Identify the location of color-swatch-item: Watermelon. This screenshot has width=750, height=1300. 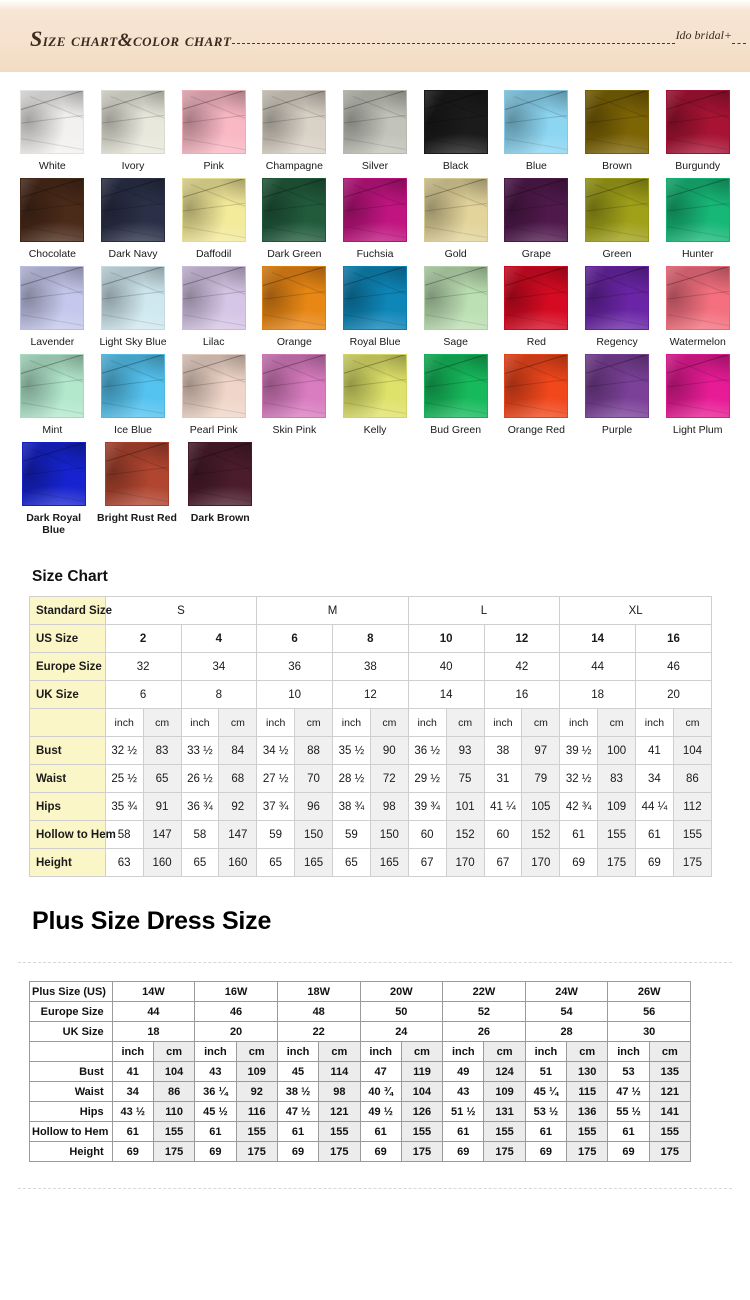
(697, 307).